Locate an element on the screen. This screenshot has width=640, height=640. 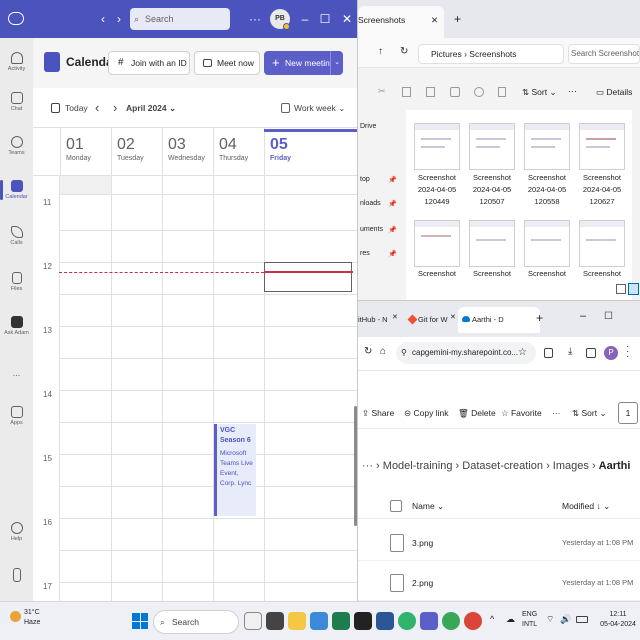
nav-item: Drive is located at coordinates (368, 126).